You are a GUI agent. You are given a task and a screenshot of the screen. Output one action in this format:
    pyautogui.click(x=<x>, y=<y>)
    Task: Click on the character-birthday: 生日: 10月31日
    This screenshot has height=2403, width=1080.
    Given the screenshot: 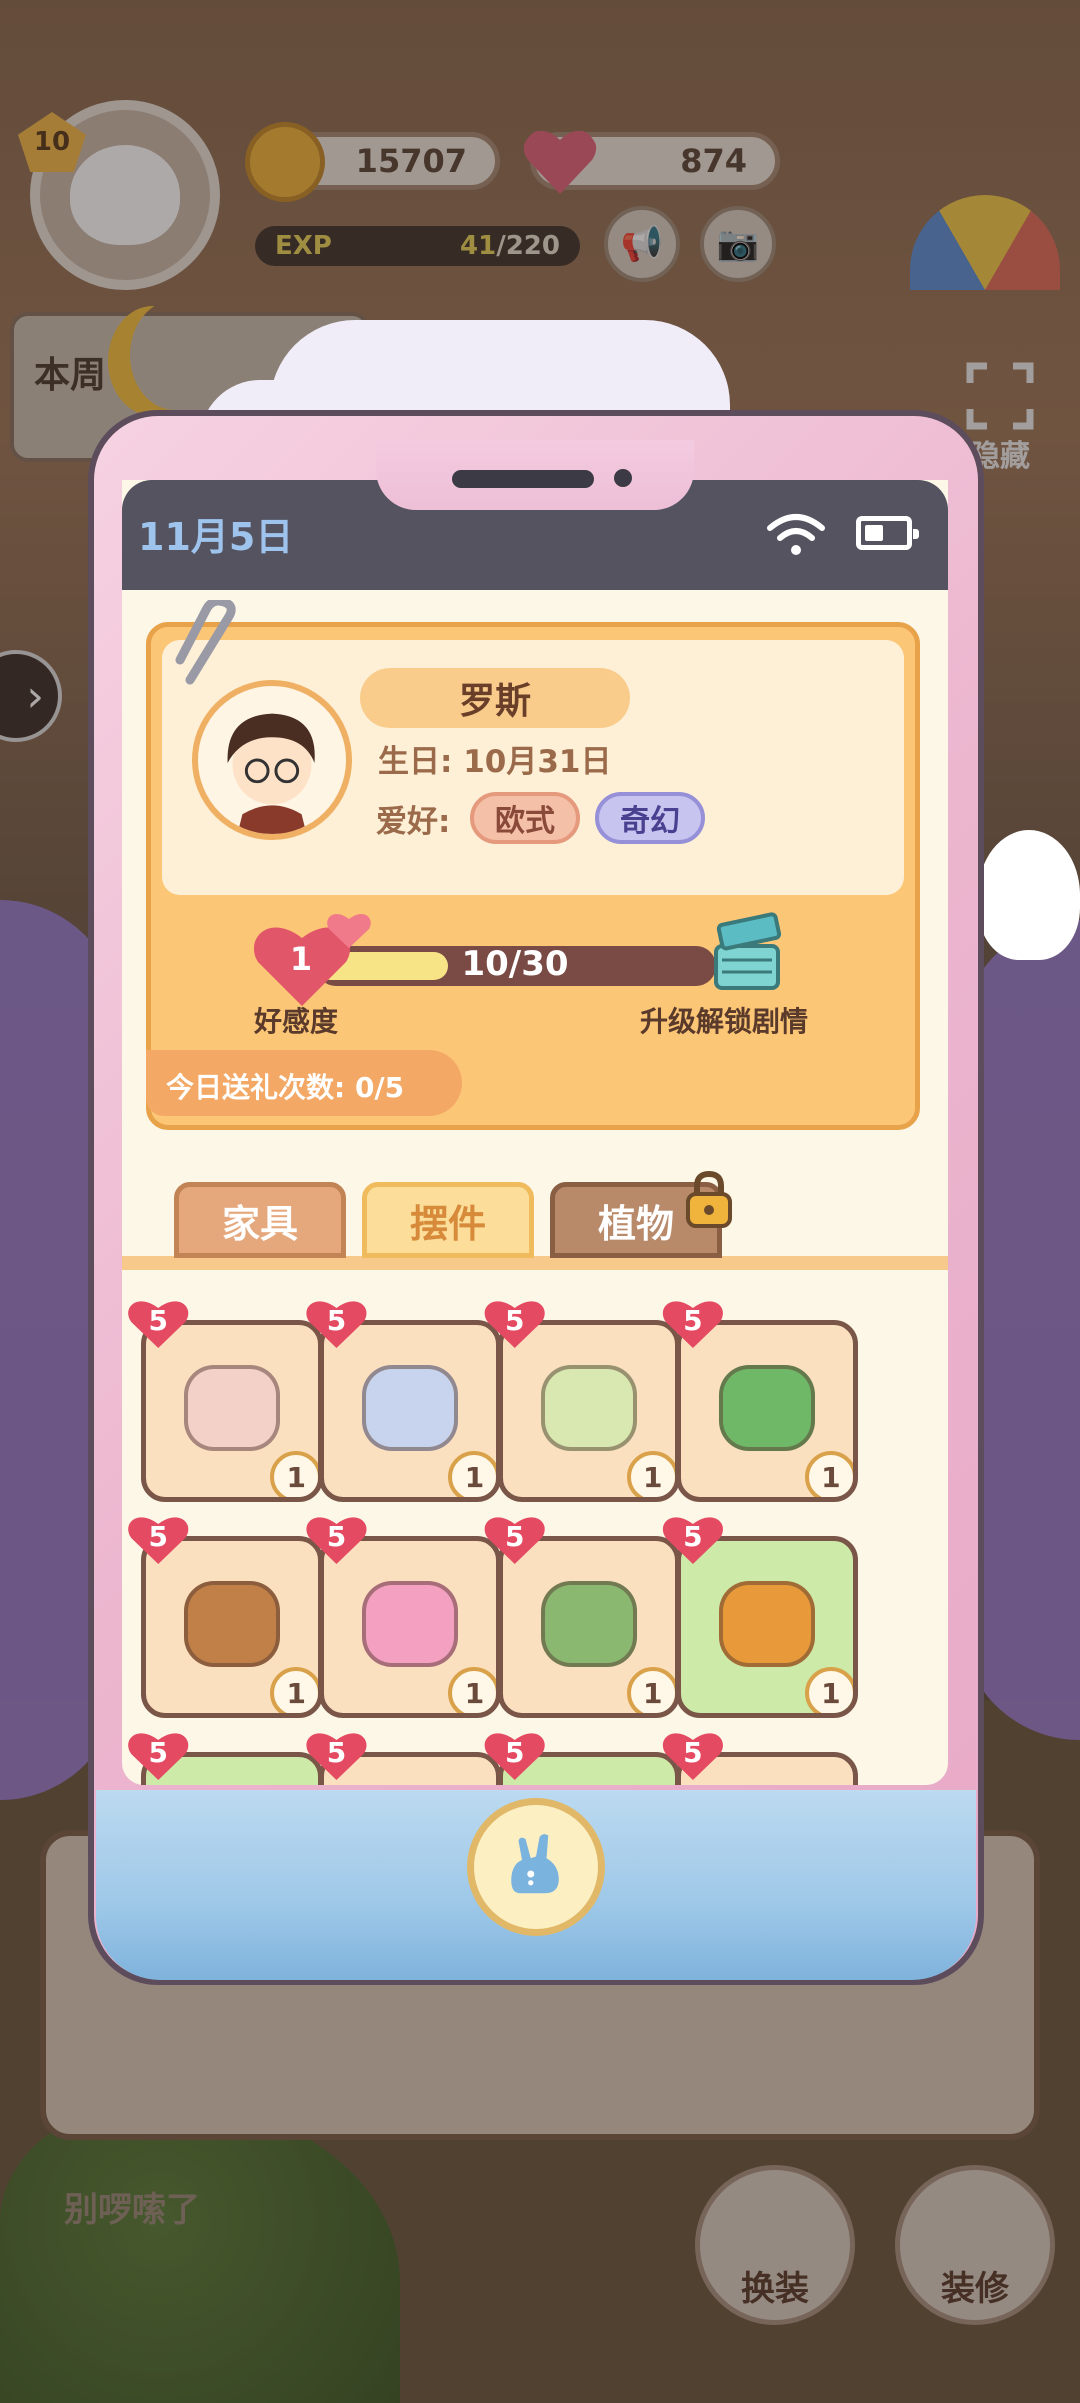 What is the action you would take?
    pyautogui.click(x=495, y=762)
    